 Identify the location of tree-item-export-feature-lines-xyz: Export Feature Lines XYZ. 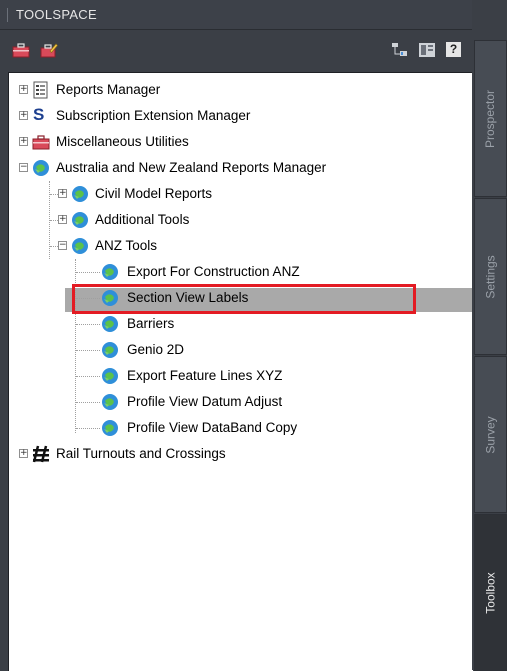
(241, 376).